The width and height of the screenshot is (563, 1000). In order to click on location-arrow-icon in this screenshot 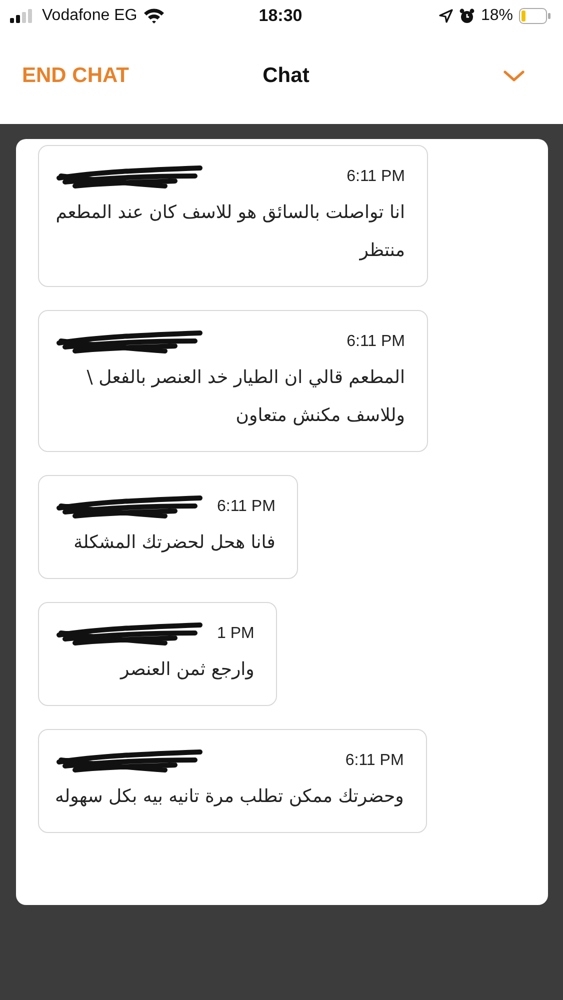, I will do `click(445, 16)`.